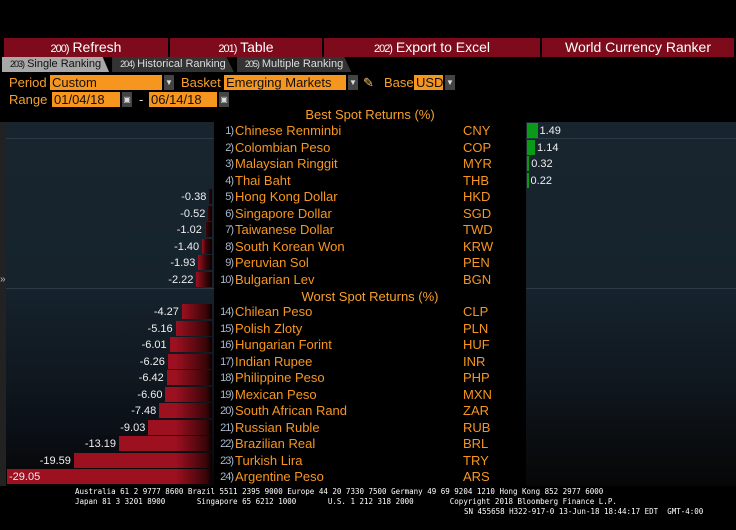  I want to click on currency-row: -4.27 14) Chilean Peso CLP, so click(368, 312).